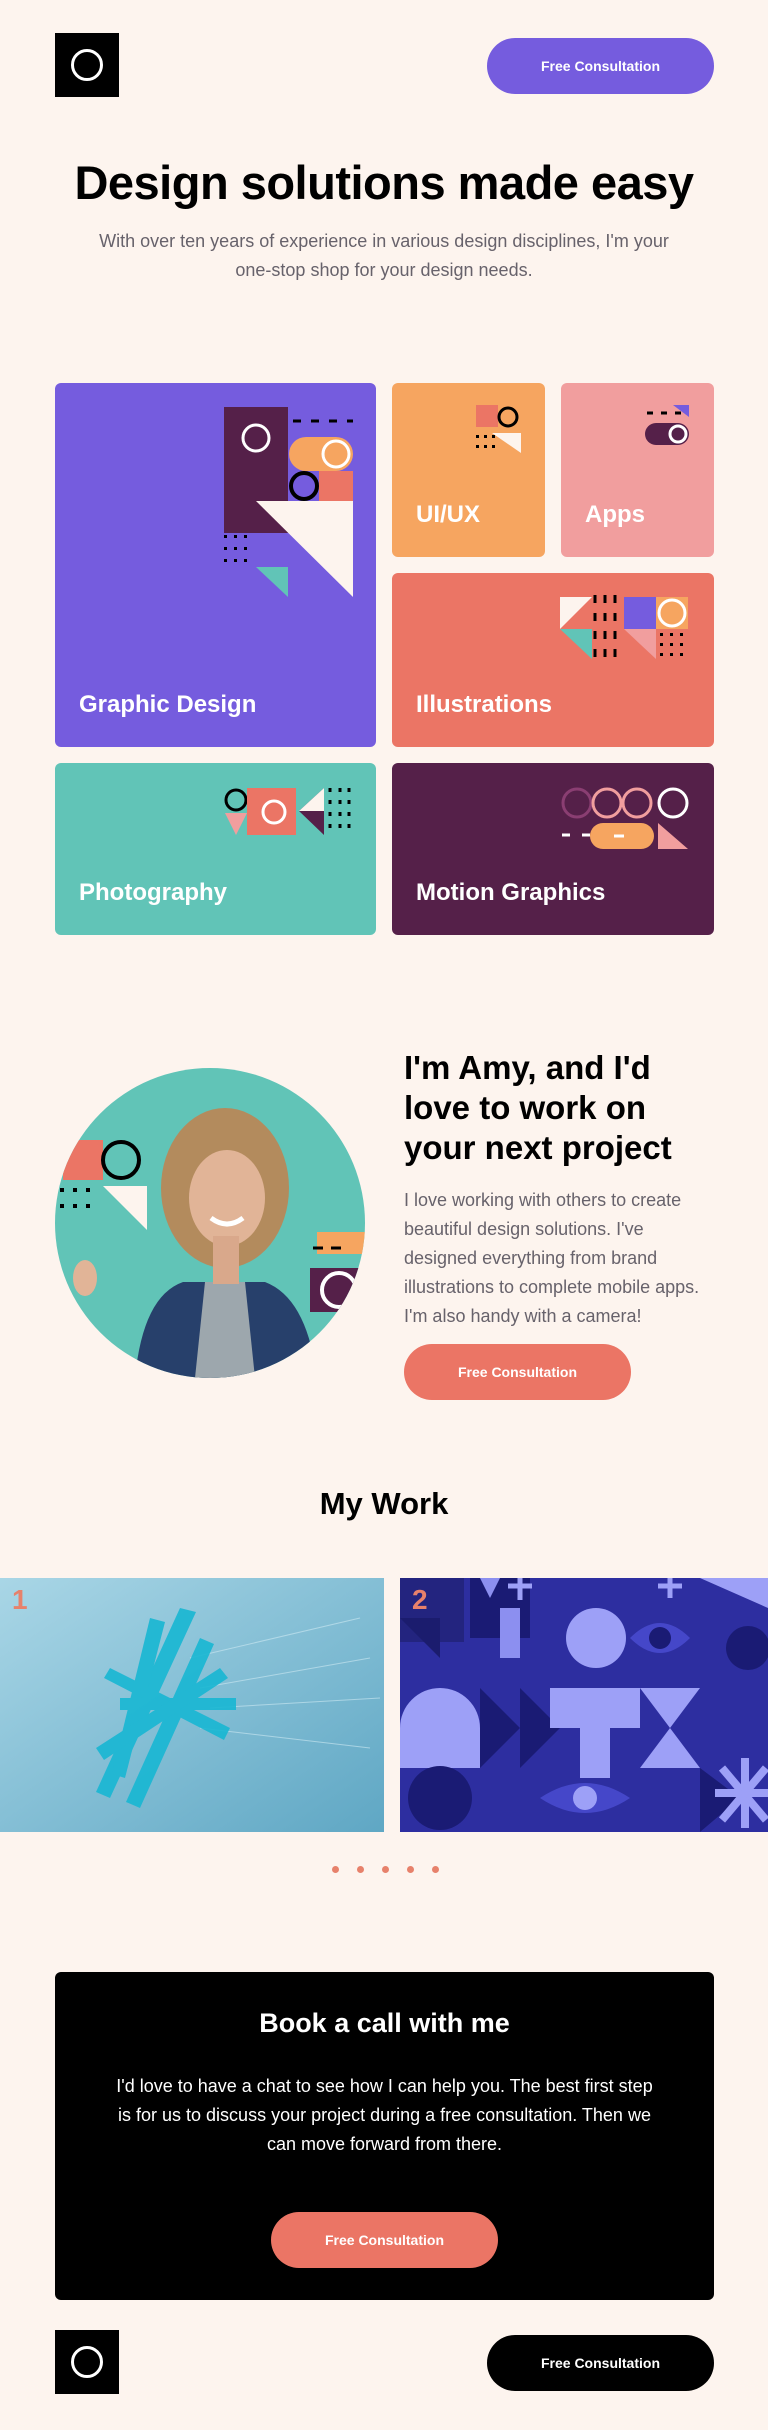  I want to click on about-consultation-button: Free Consultation, so click(517, 1372).